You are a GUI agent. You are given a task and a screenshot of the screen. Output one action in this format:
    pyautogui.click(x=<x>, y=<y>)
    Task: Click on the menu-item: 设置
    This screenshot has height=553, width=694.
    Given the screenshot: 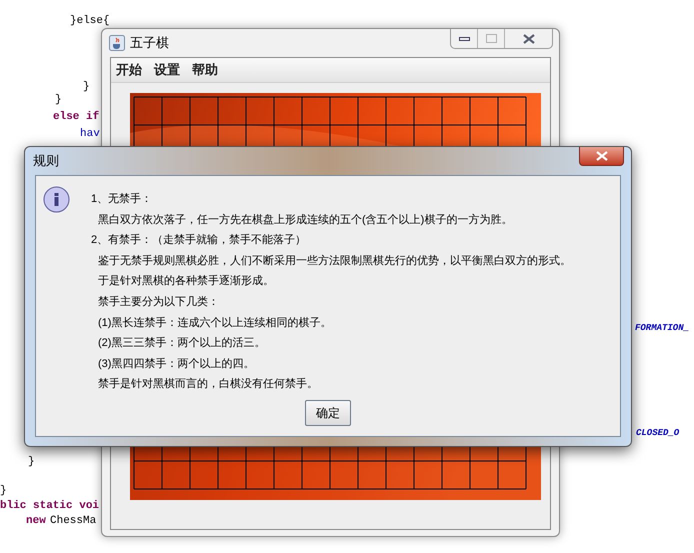 What is the action you would take?
    pyautogui.click(x=167, y=70)
    